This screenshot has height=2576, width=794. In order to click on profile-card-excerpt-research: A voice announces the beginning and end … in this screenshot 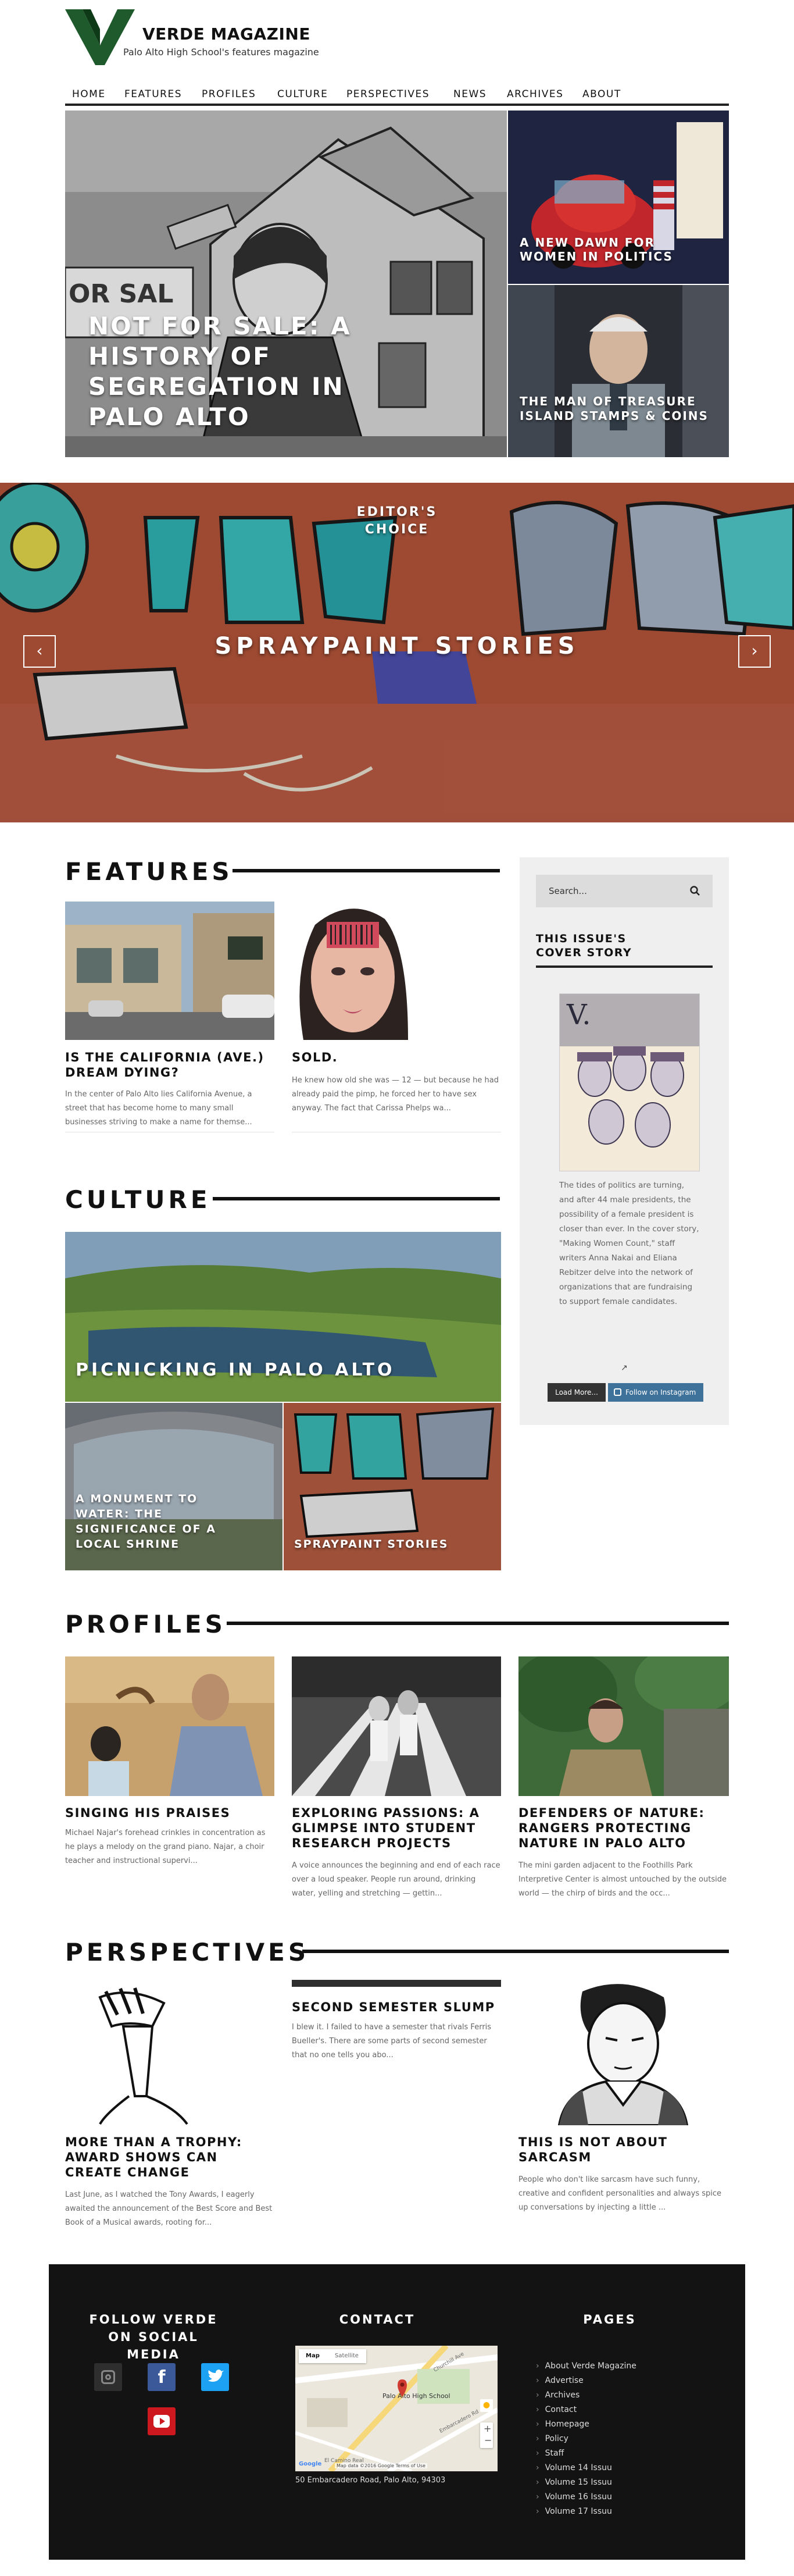, I will do `click(396, 1879)`.